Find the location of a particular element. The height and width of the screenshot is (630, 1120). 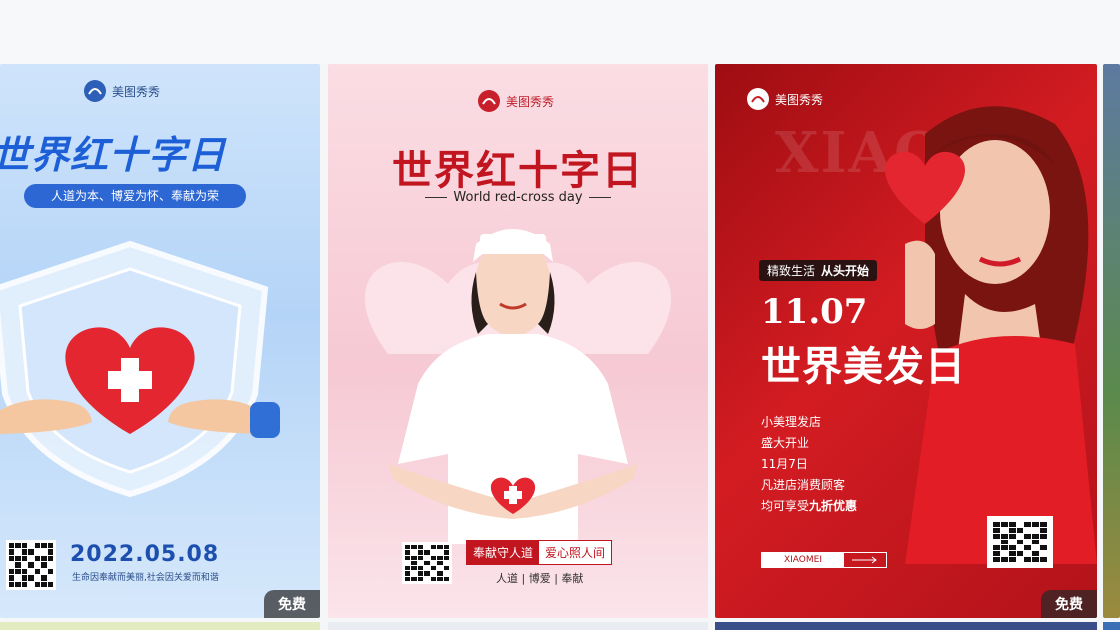

poster-subtitle: World red-cross day is located at coordinates (518, 197).